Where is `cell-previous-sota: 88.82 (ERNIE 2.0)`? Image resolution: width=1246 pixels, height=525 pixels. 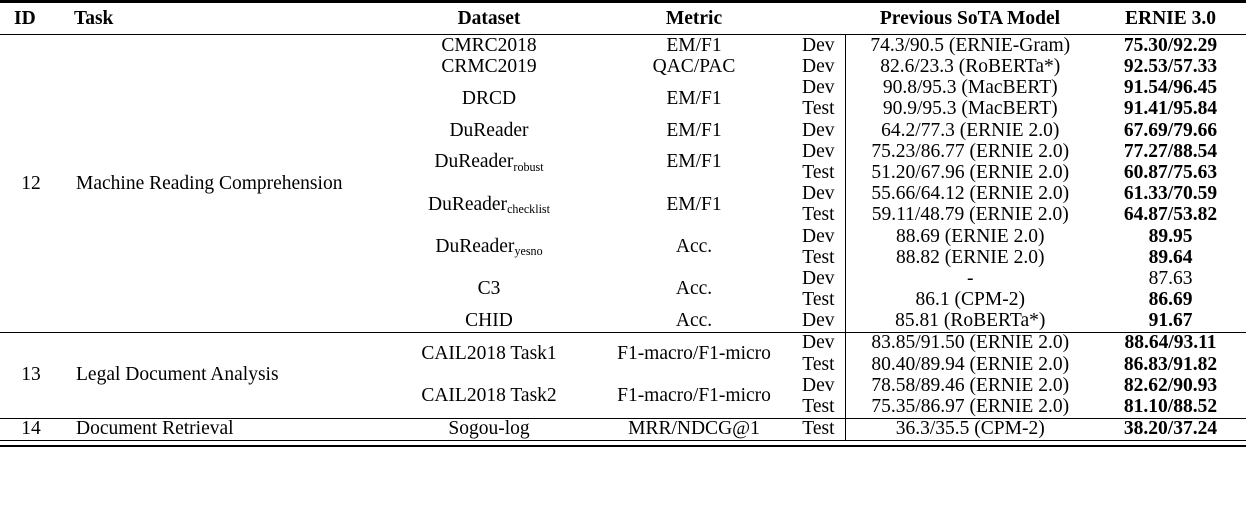 cell-previous-sota: 88.82 (ERNIE 2.0) is located at coordinates (969, 258).